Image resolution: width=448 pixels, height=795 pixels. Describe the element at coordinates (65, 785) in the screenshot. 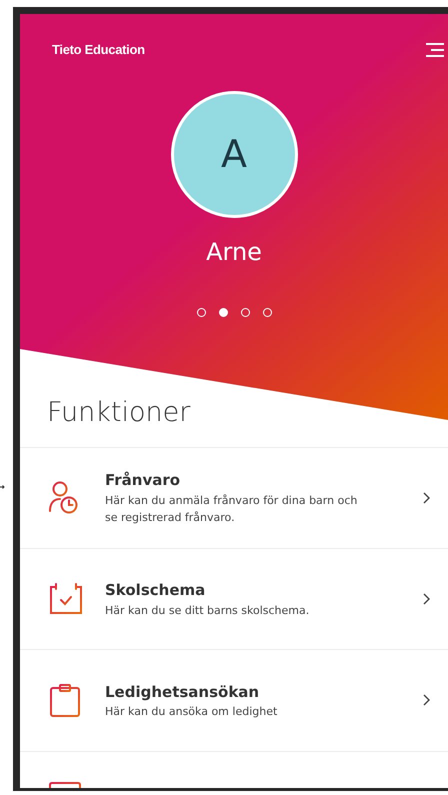

I see `list-item-icon` at that location.